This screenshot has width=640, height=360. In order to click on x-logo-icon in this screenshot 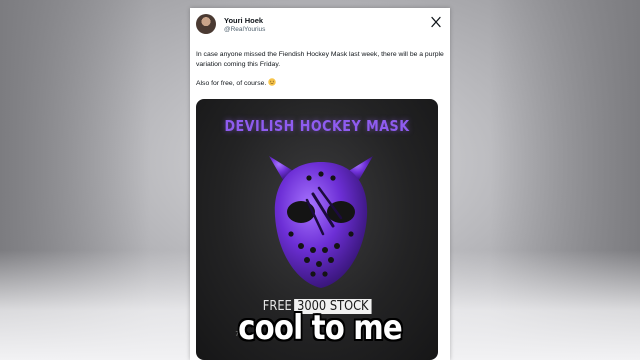, I will do `click(436, 22)`.